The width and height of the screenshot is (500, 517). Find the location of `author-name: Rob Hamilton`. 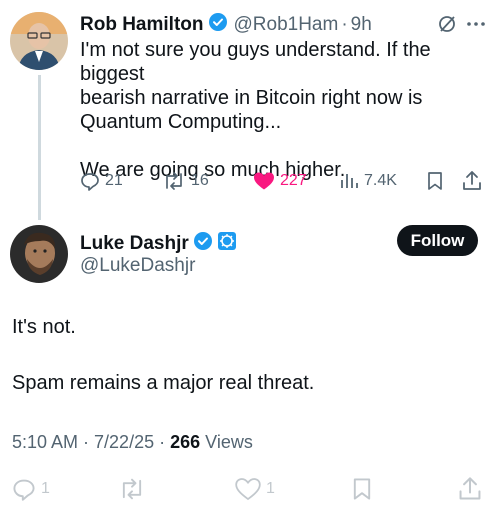

author-name: Rob Hamilton is located at coordinates (142, 25).